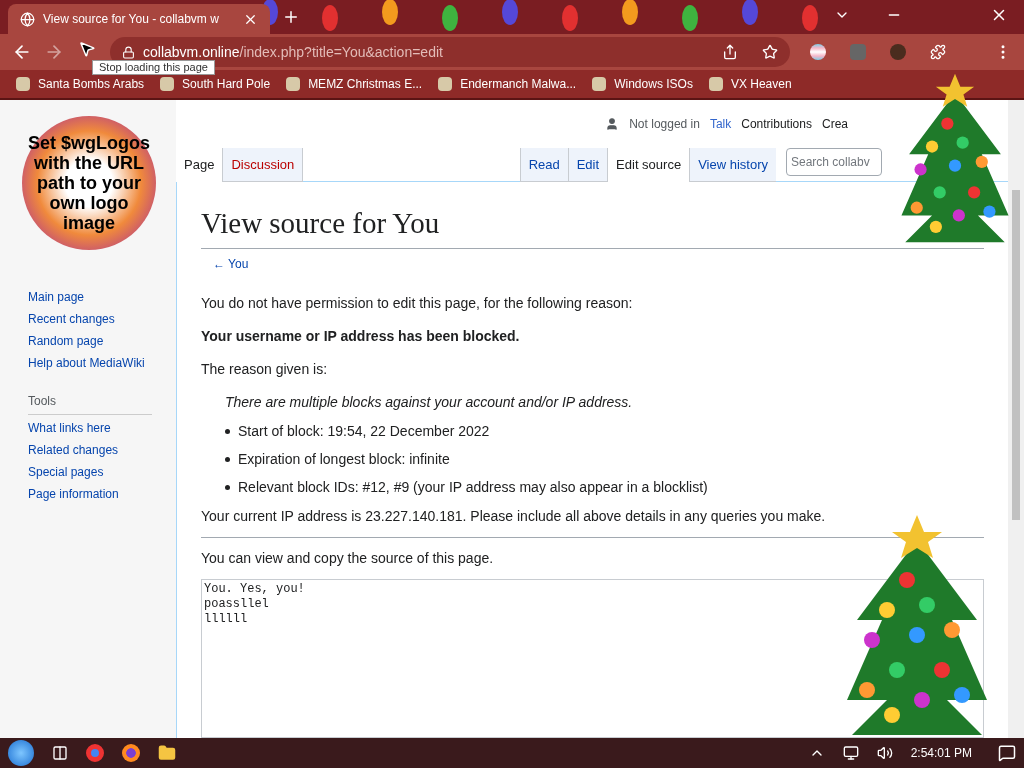 The height and width of the screenshot is (768, 1024). What do you see at coordinates (587, 165) in the screenshot?
I see `page-tab: Edit` at bounding box center [587, 165].